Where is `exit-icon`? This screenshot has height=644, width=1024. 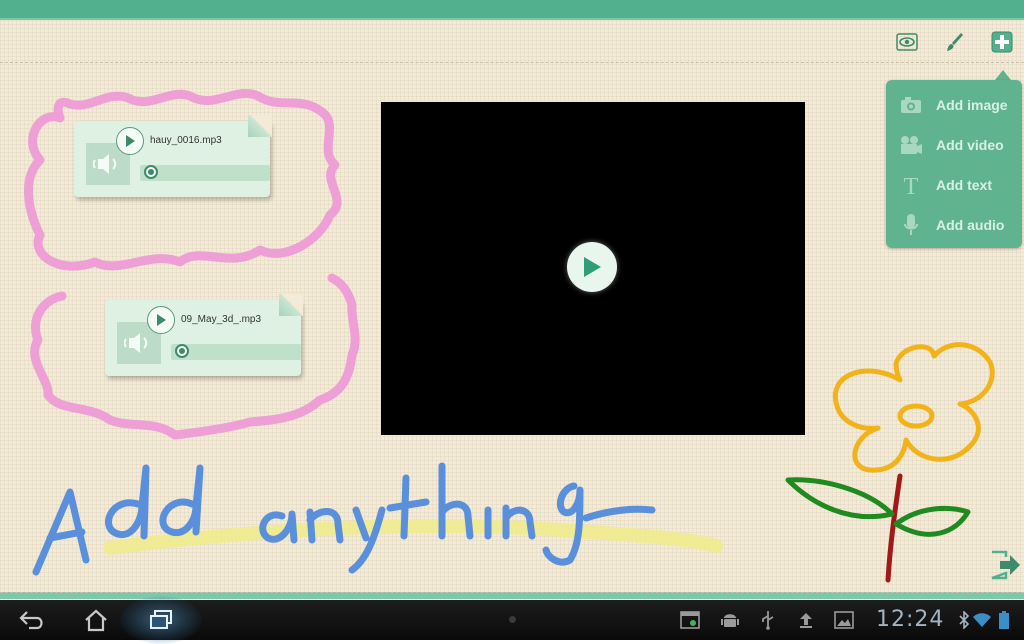
exit-icon is located at coordinates (1005, 565).